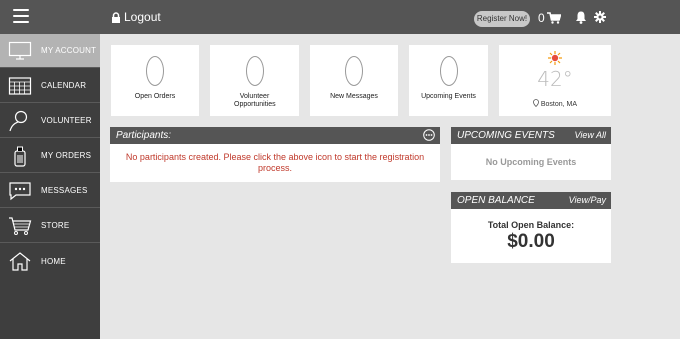  Describe the element at coordinates (531, 162) in the screenshot. I see `upcoming-events-empty: No Upcoming Events` at that location.